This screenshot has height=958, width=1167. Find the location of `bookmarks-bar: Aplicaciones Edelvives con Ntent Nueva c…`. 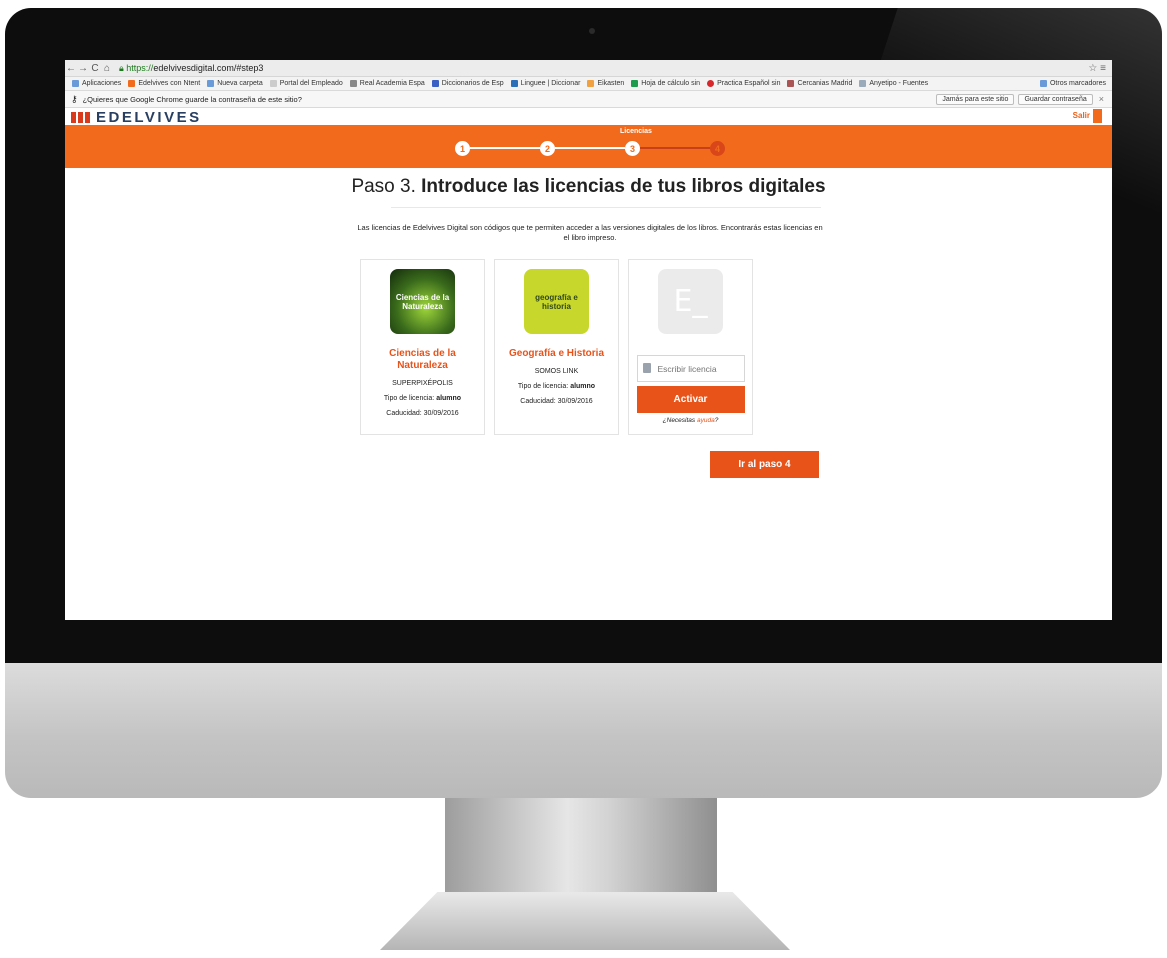

bookmarks-bar: Aplicaciones Edelvives con Ntent Nueva c… is located at coordinates (588, 84).